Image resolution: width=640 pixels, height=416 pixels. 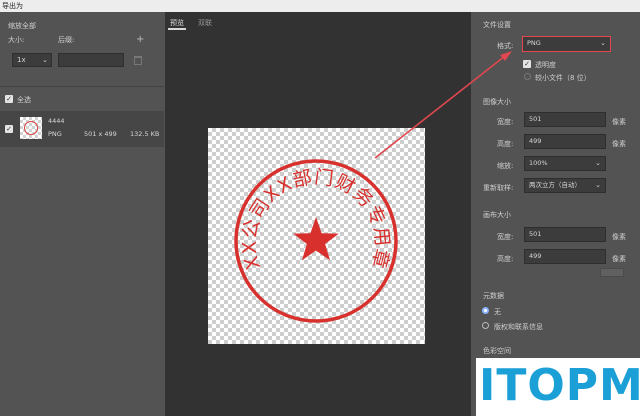 What do you see at coordinates (612, 272) in the screenshot?
I see `reset-canvas-button` at bounding box center [612, 272].